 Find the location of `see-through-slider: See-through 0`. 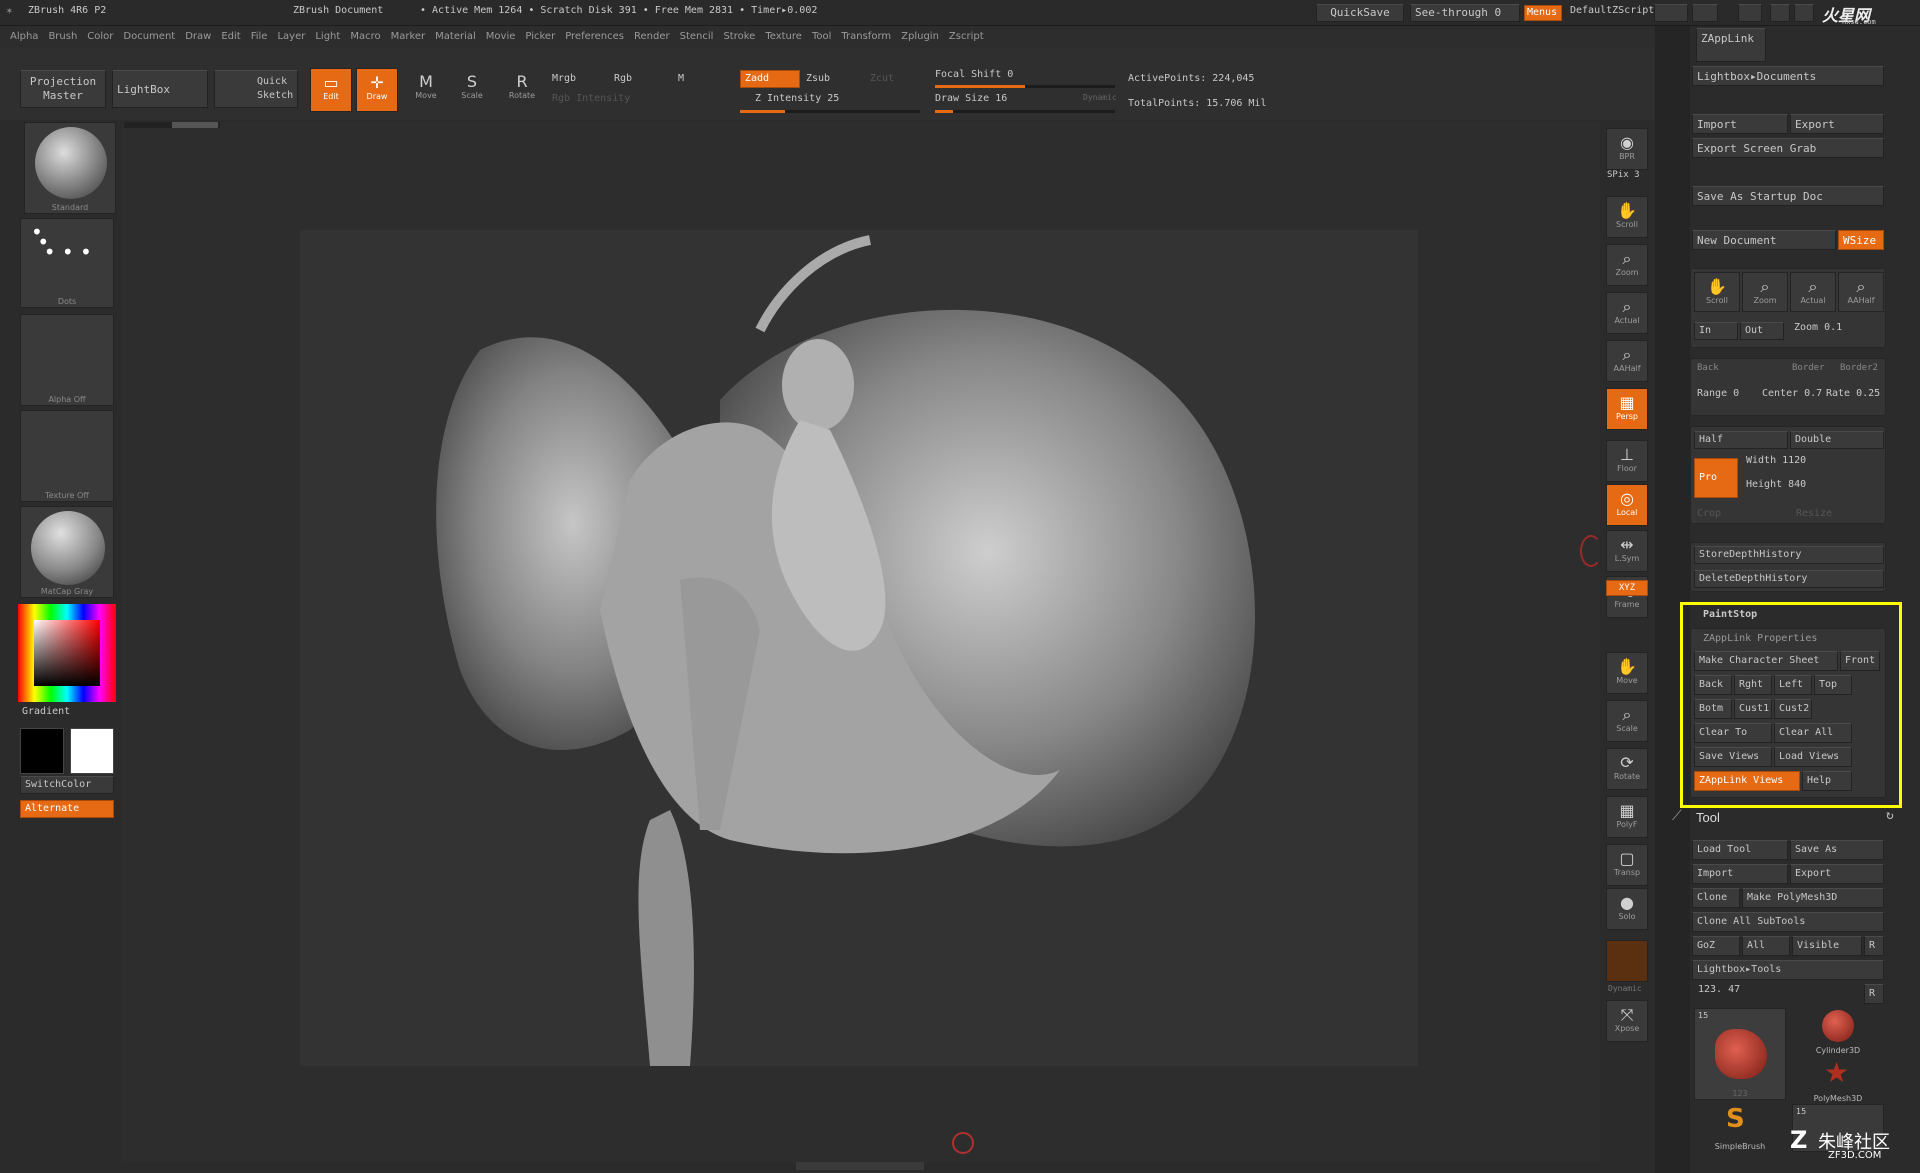

see-through-slider: See-through 0 is located at coordinates (1465, 13).